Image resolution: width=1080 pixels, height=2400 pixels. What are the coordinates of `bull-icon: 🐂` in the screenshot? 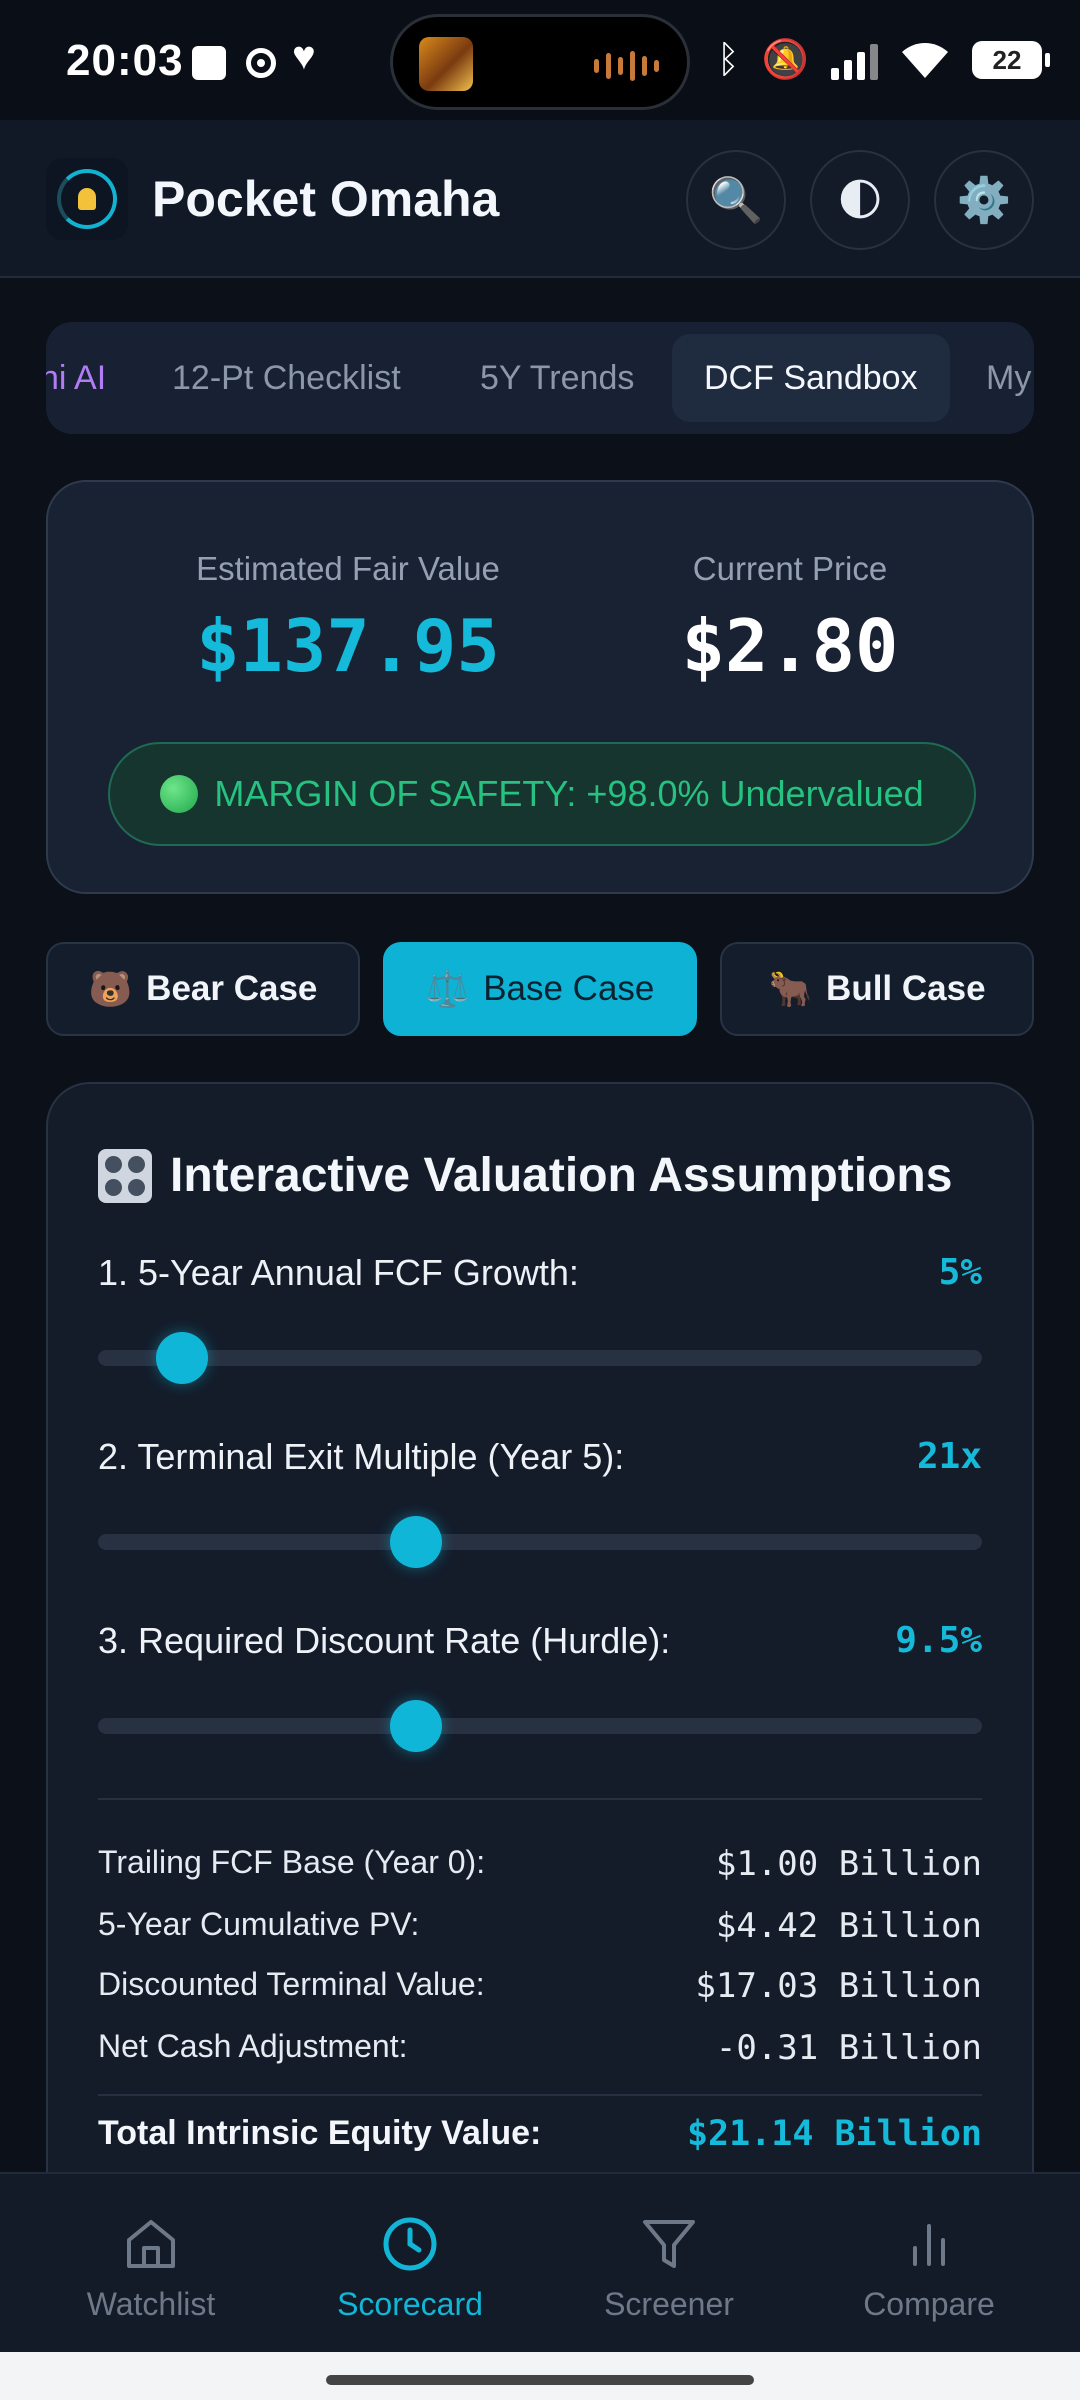 It's located at (790, 989).